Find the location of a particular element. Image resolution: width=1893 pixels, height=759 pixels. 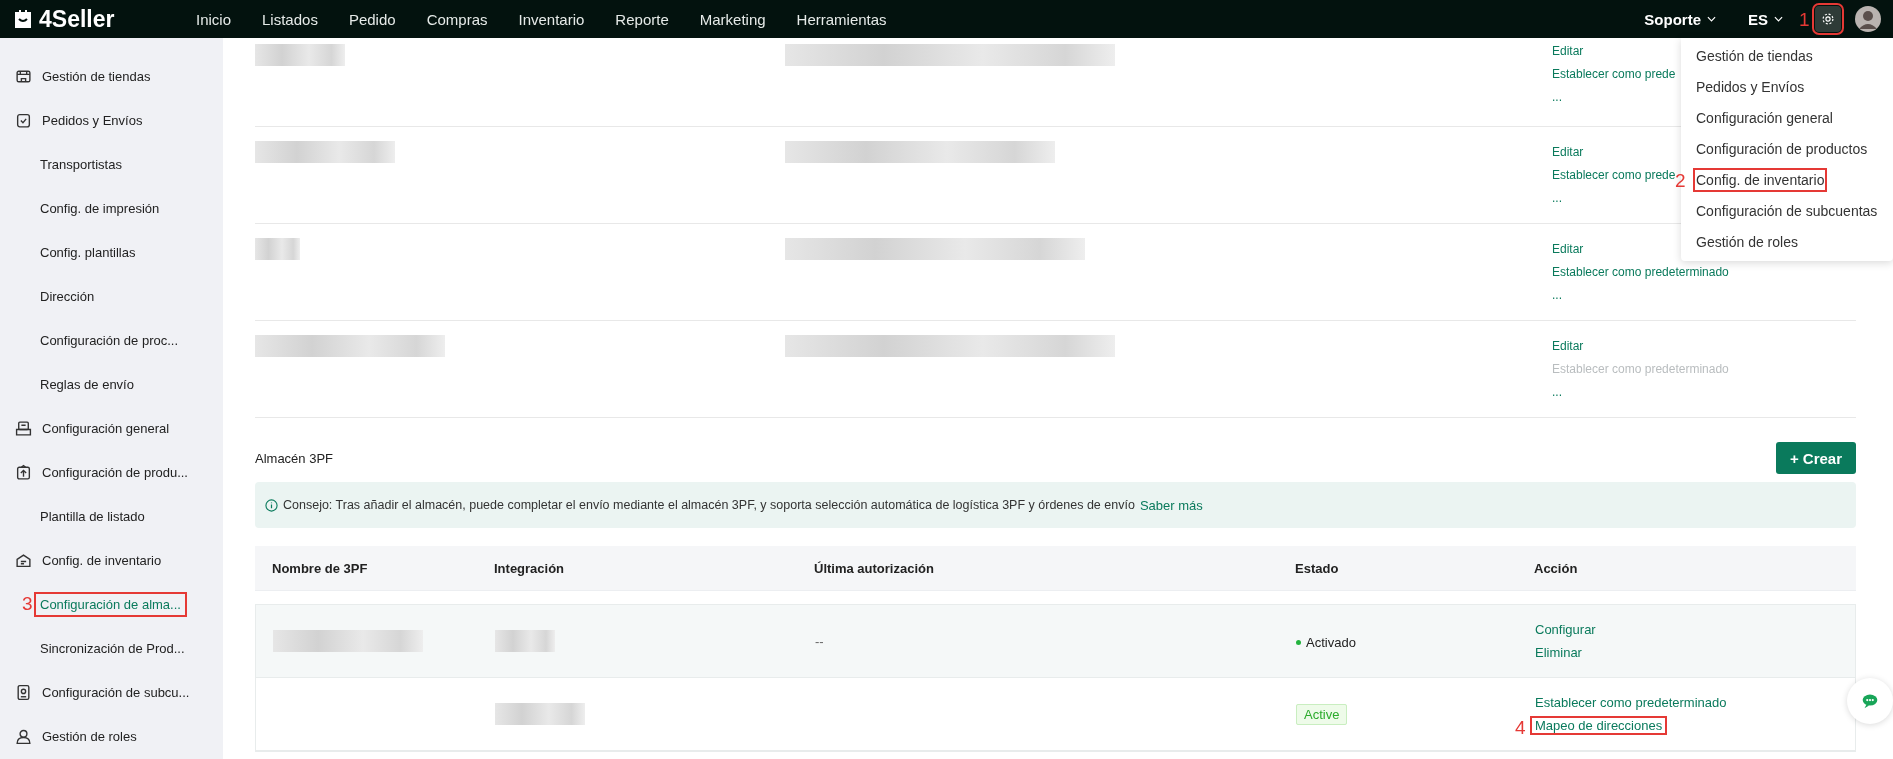

table-cell: -- is located at coordinates (819, 641).